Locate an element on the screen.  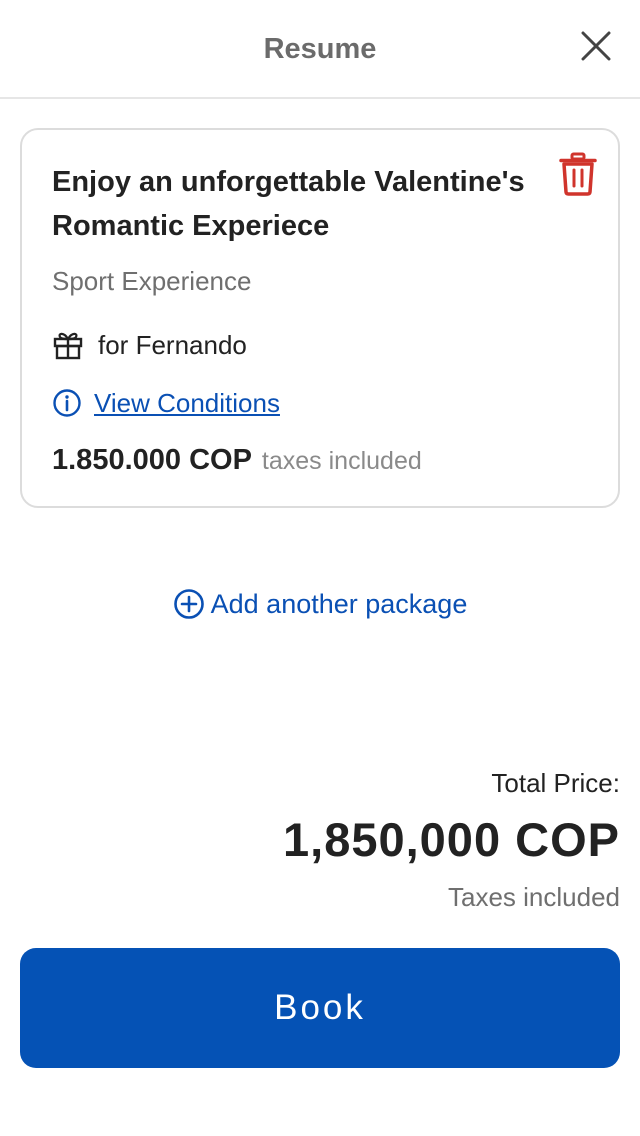
gift-icon is located at coordinates (68, 346).